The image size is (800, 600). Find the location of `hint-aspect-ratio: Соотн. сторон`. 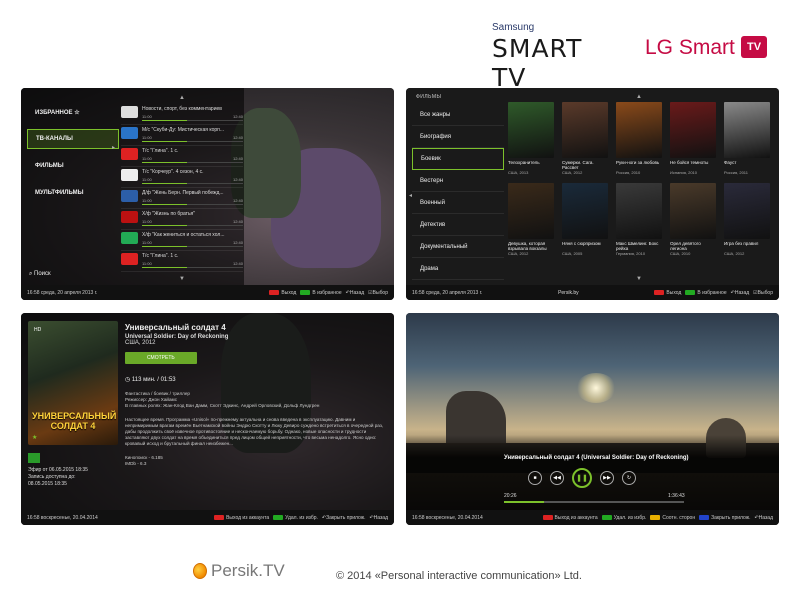

hint-aspect-ratio: Соотн. сторон is located at coordinates (672, 518).